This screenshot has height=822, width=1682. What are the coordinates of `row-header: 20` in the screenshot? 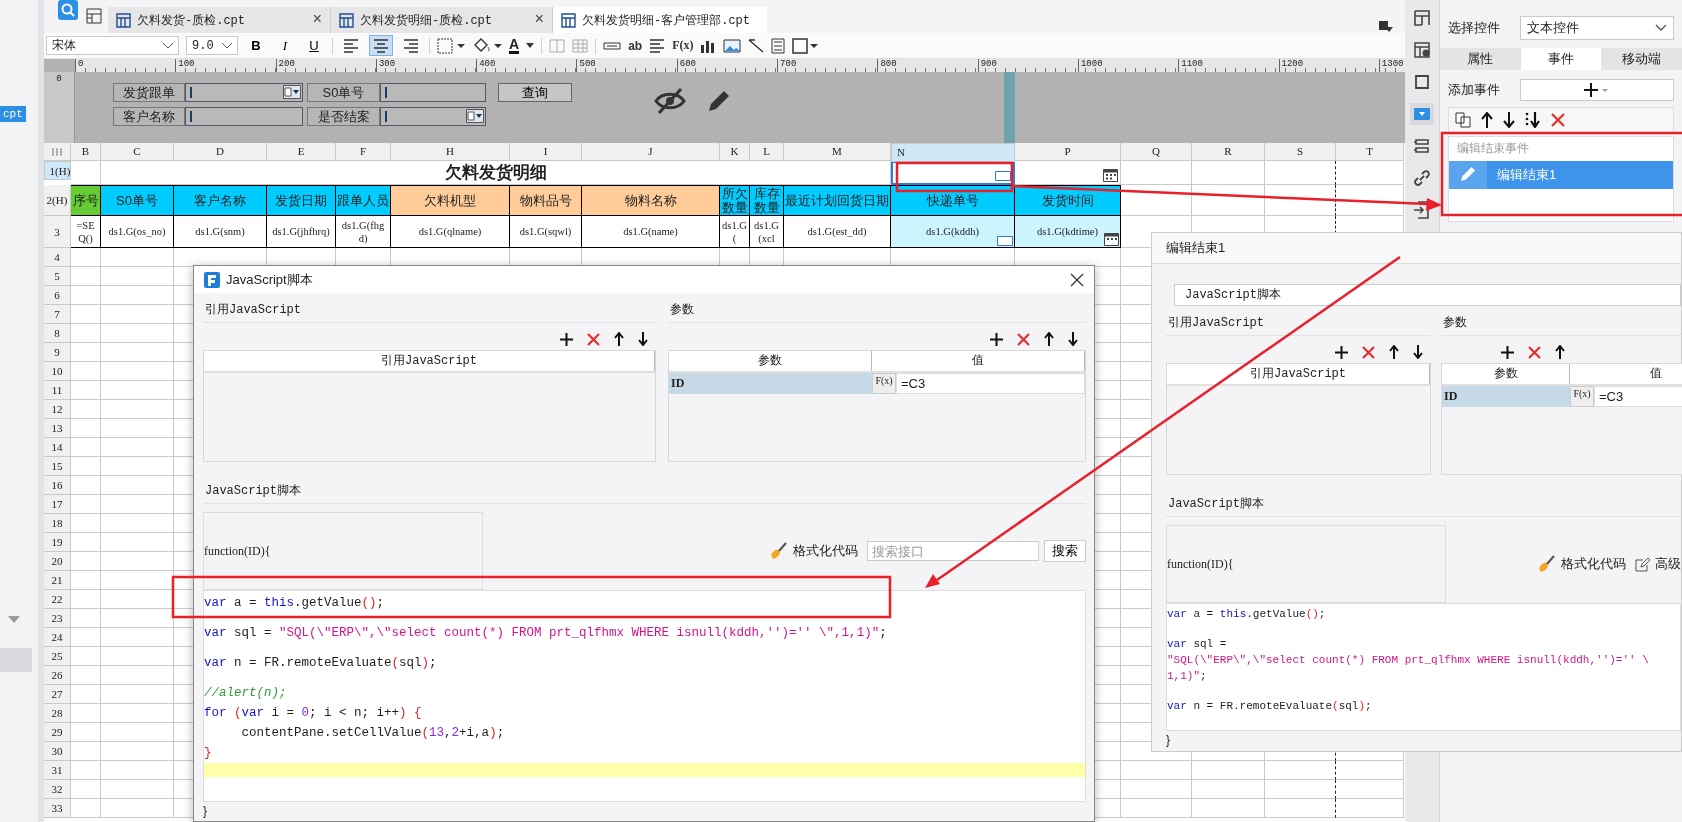 It's located at (57, 561).